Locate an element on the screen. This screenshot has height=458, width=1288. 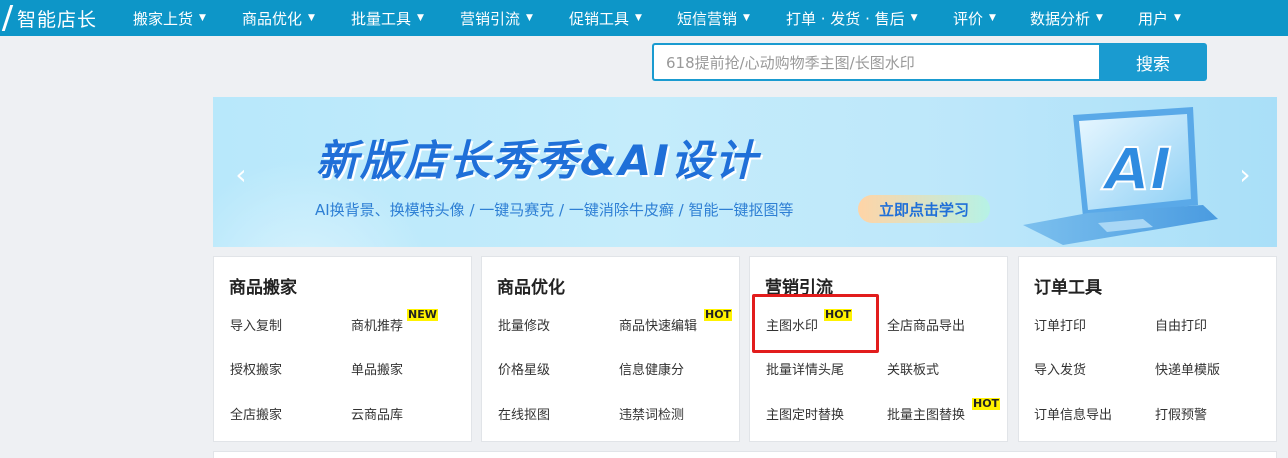
nav-item-product-optimize: 商品优化 ▼ is located at coordinates (278, 18).